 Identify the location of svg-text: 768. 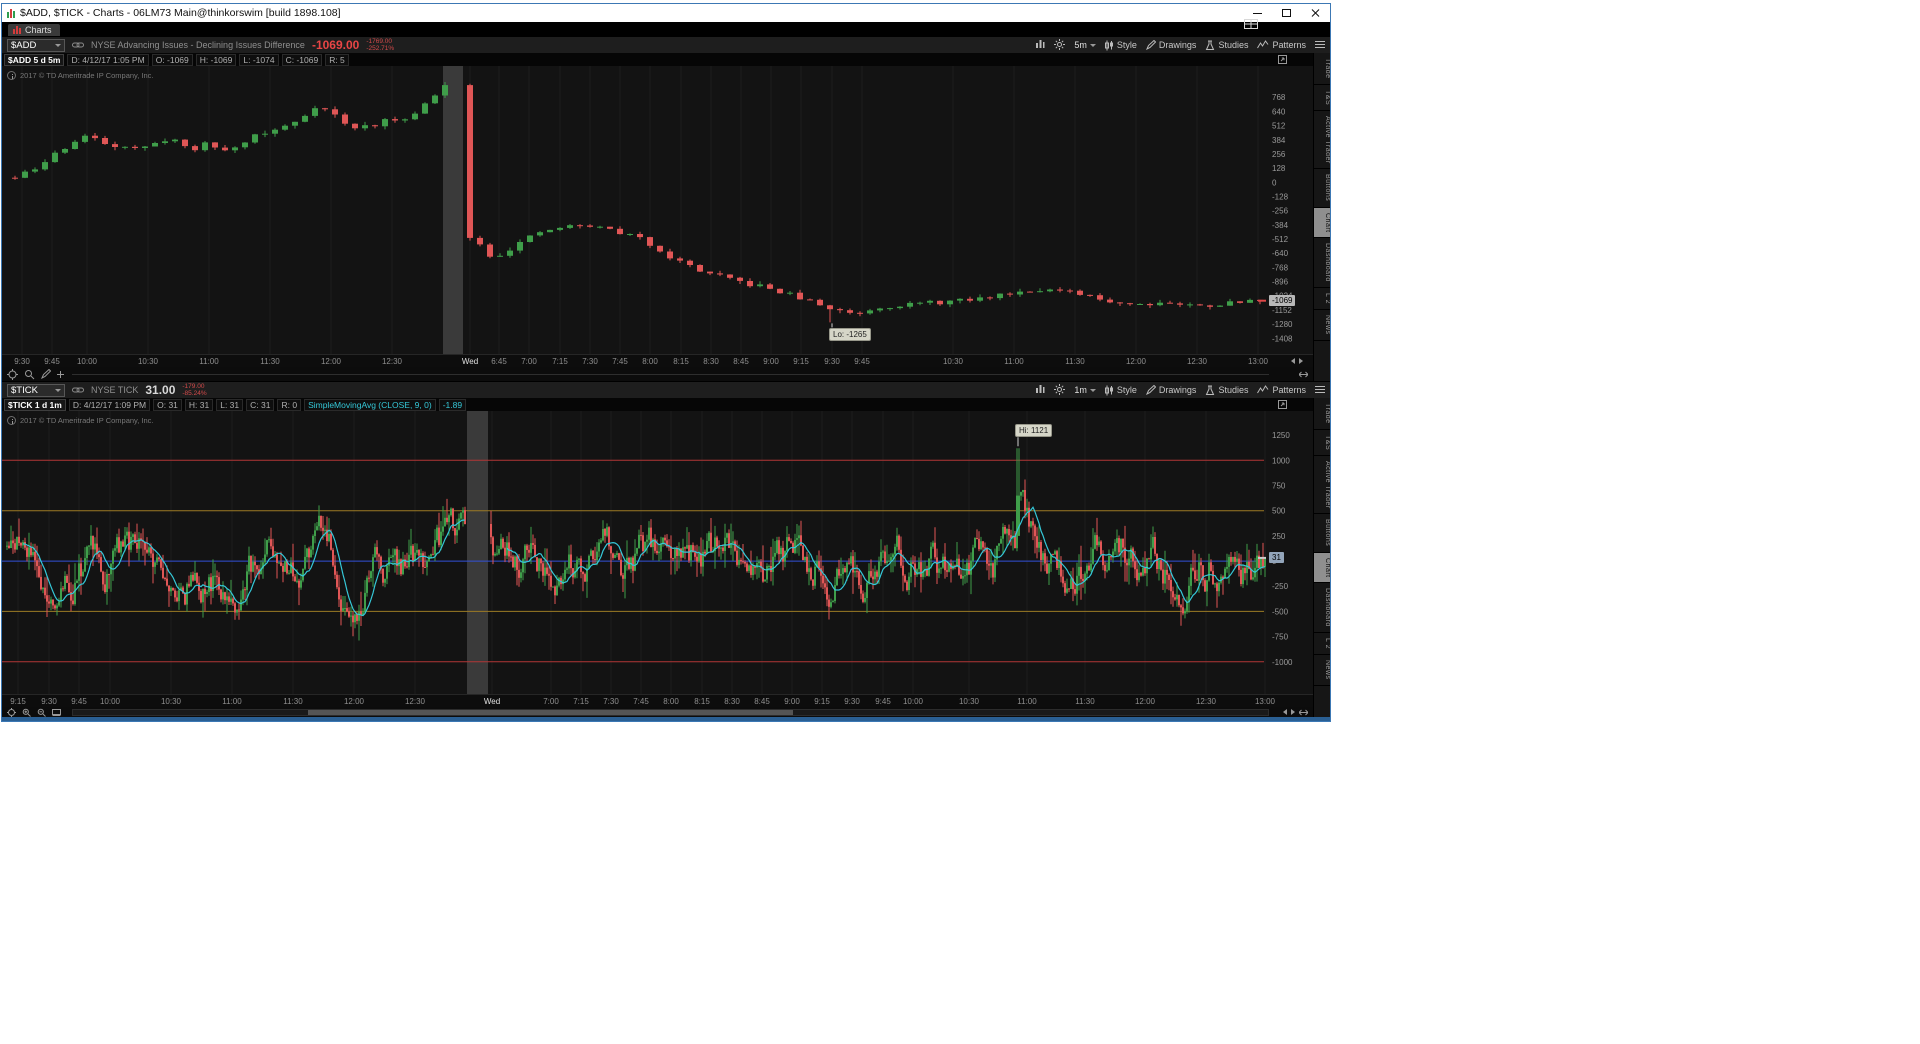
(1279, 97).